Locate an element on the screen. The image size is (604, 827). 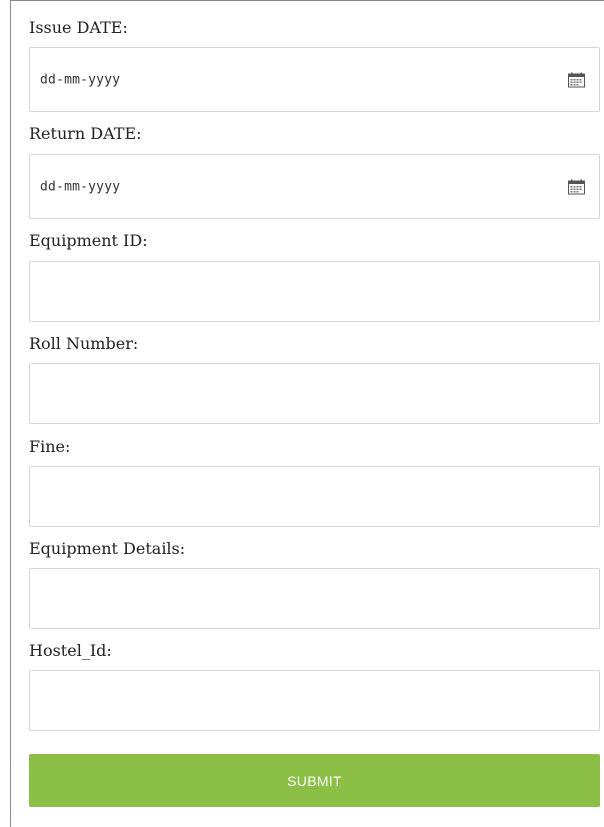
hostel-id-label: Hostel_Id: is located at coordinates (70, 650).